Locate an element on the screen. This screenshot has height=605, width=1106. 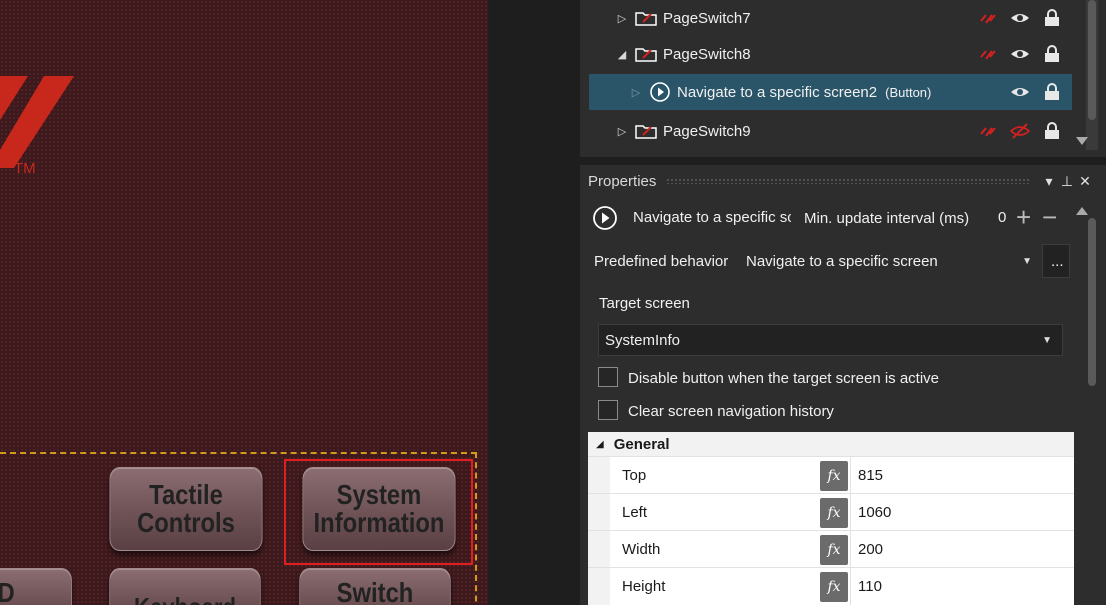
properties-header: Properties ▾ ⊥ ✕ is located at coordinates (838, 181).